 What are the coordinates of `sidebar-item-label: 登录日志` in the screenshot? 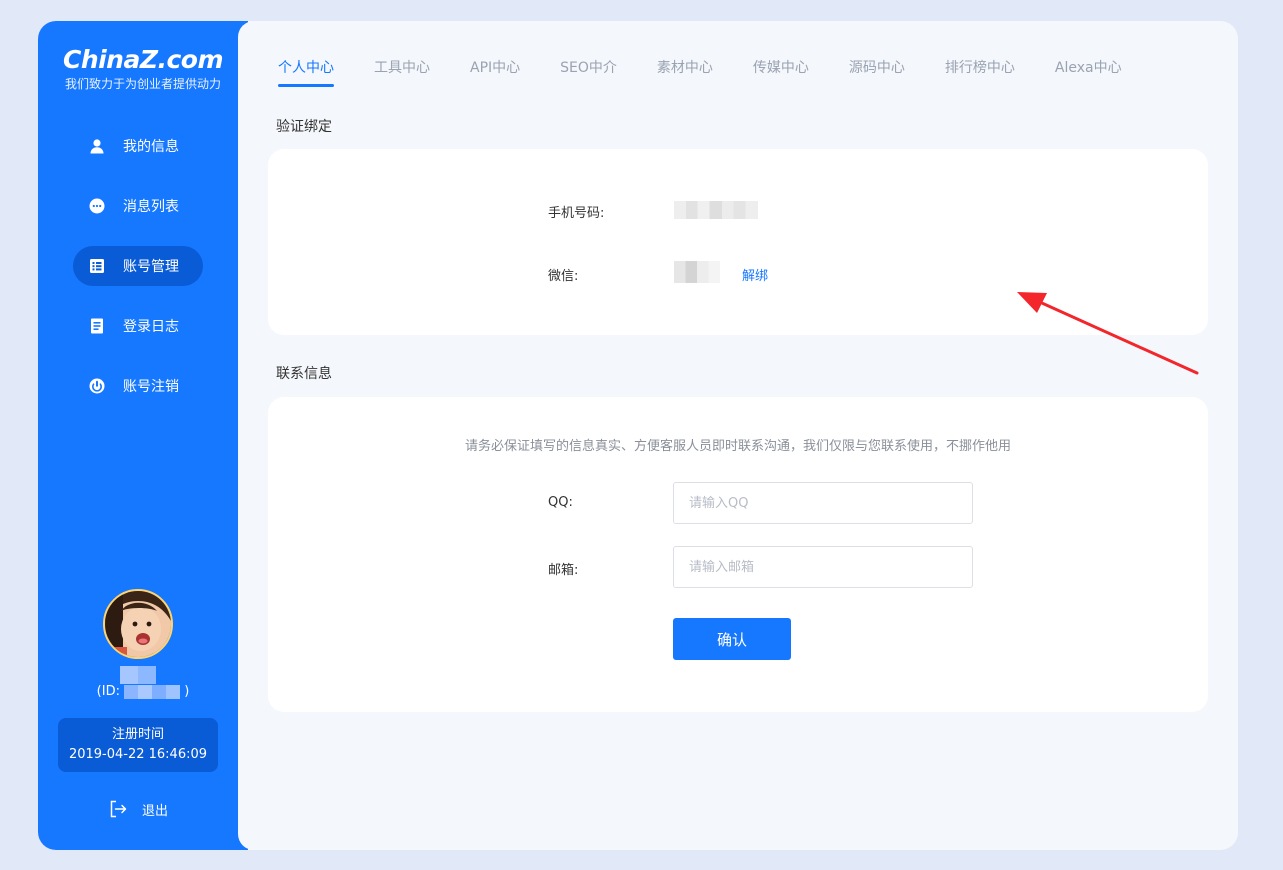 It's located at (151, 327).